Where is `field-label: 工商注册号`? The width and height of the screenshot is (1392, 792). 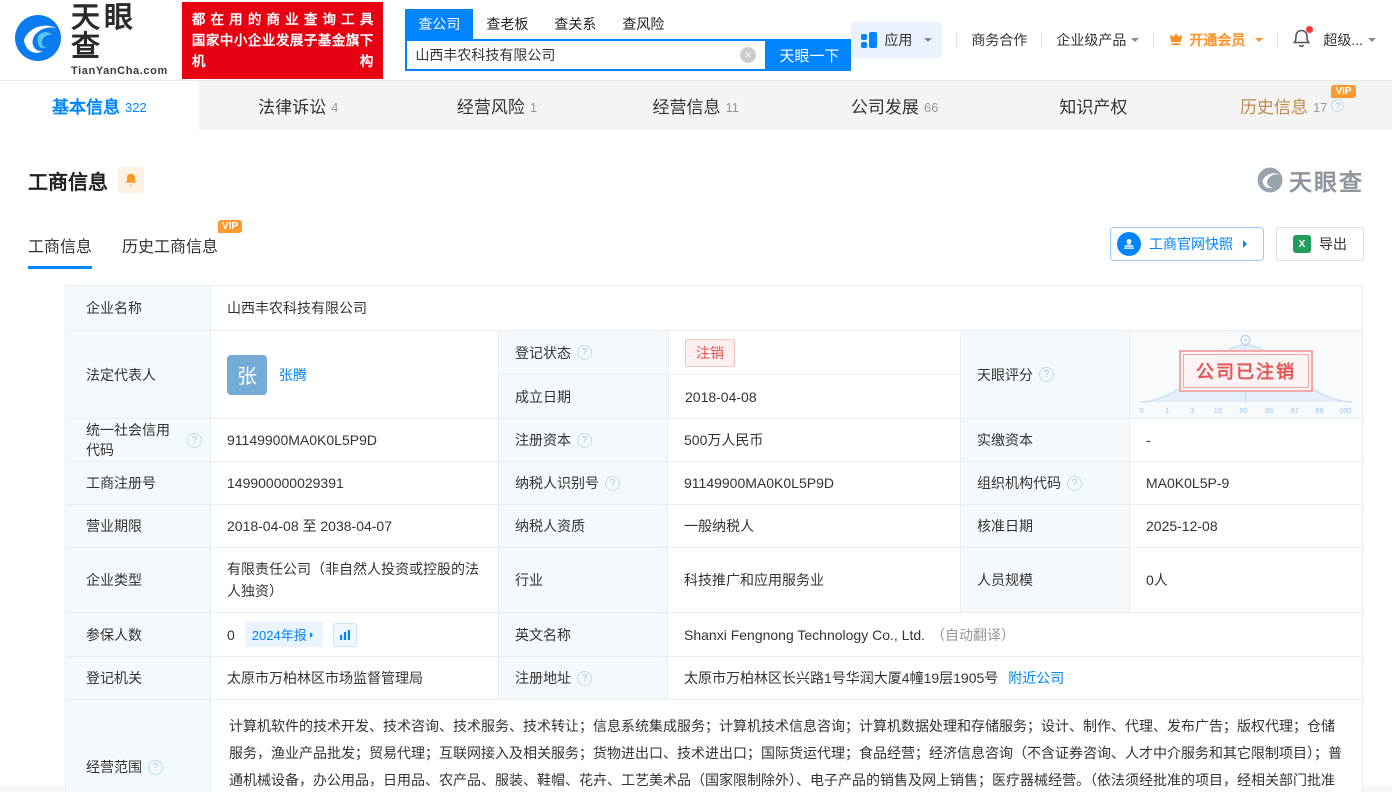 field-label: 工商注册号 is located at coordinates (138, 483).